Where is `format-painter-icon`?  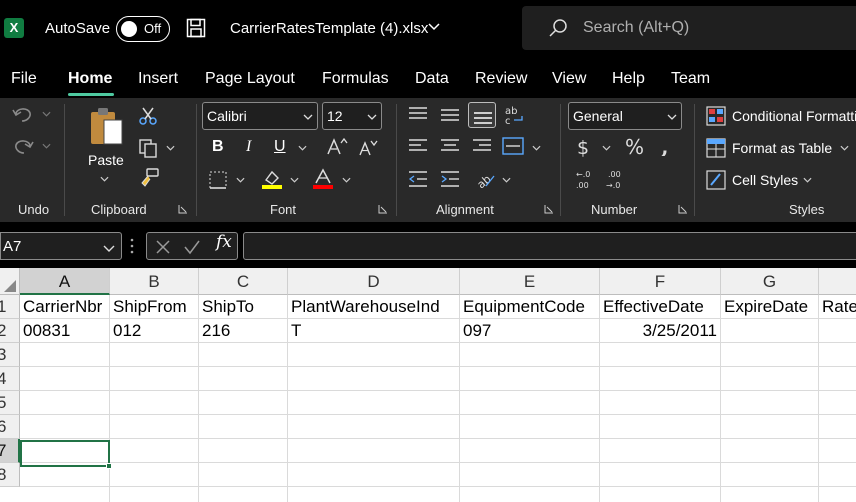
format-painter-icon is located at coordinates (149, 178).